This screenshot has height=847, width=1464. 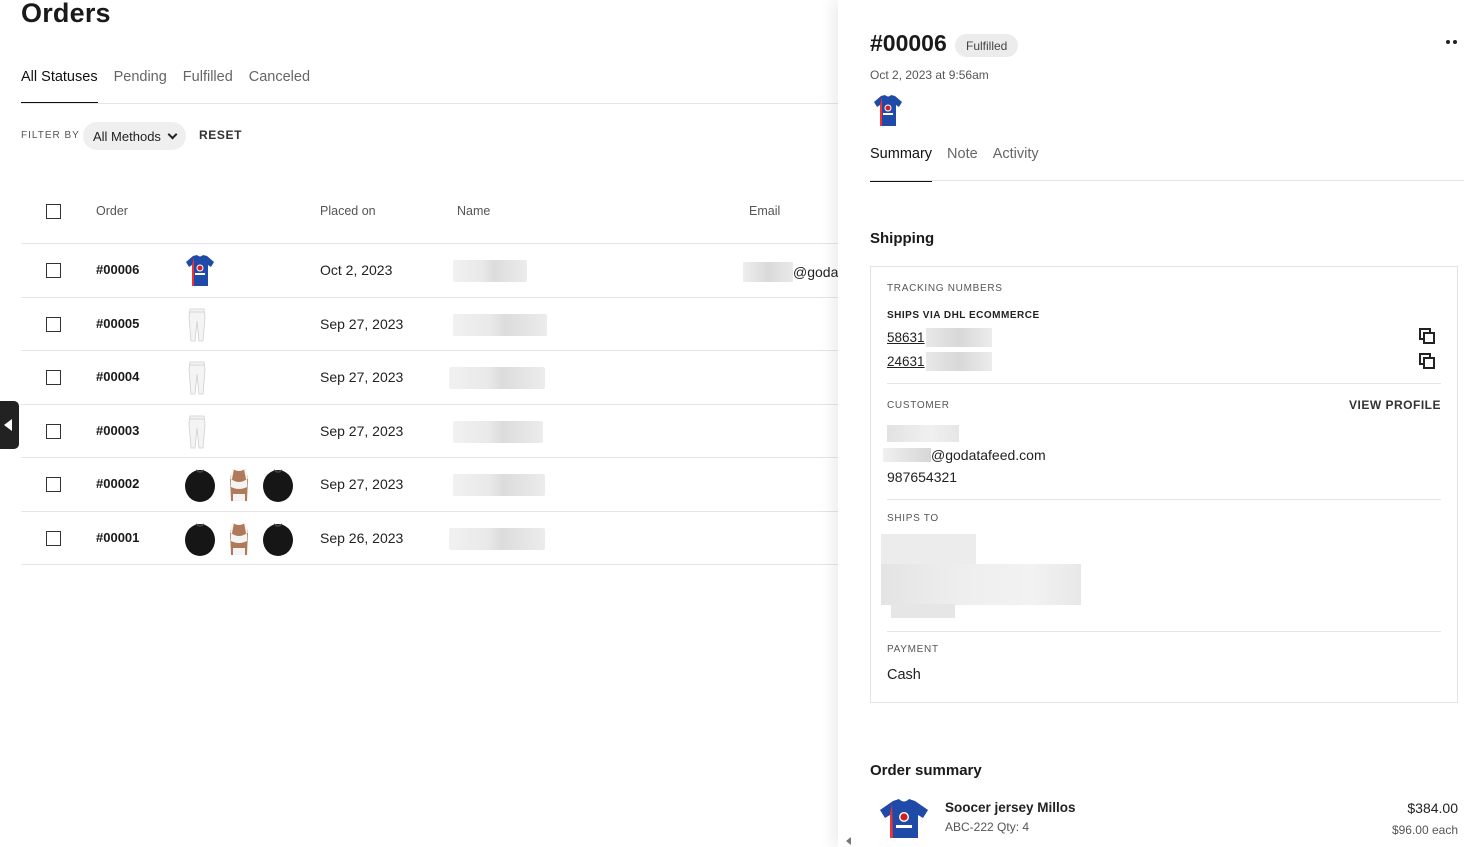 I want to click on table-row: #00002 Sep 27, 2023, so click(x=429, y=485).